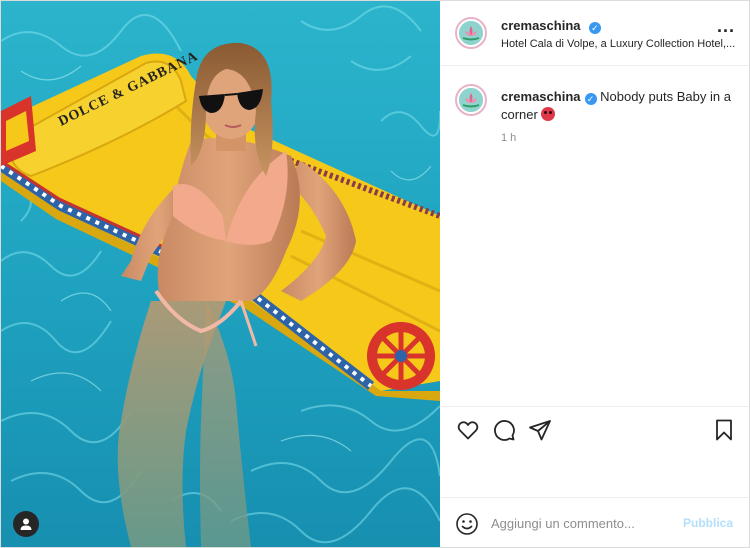 Image resolution: width=750 pixels, height=548 pixels. I want to click on paper-plane-icon, so click(540, 430).